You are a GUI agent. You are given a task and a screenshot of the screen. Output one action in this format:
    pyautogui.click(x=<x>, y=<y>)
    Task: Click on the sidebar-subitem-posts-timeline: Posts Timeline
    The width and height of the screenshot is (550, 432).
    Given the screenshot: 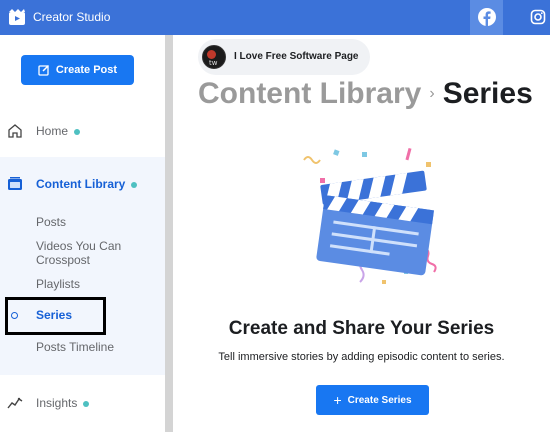 What is the action you would take?
    pyautogui.click(x=75, y=347)
    